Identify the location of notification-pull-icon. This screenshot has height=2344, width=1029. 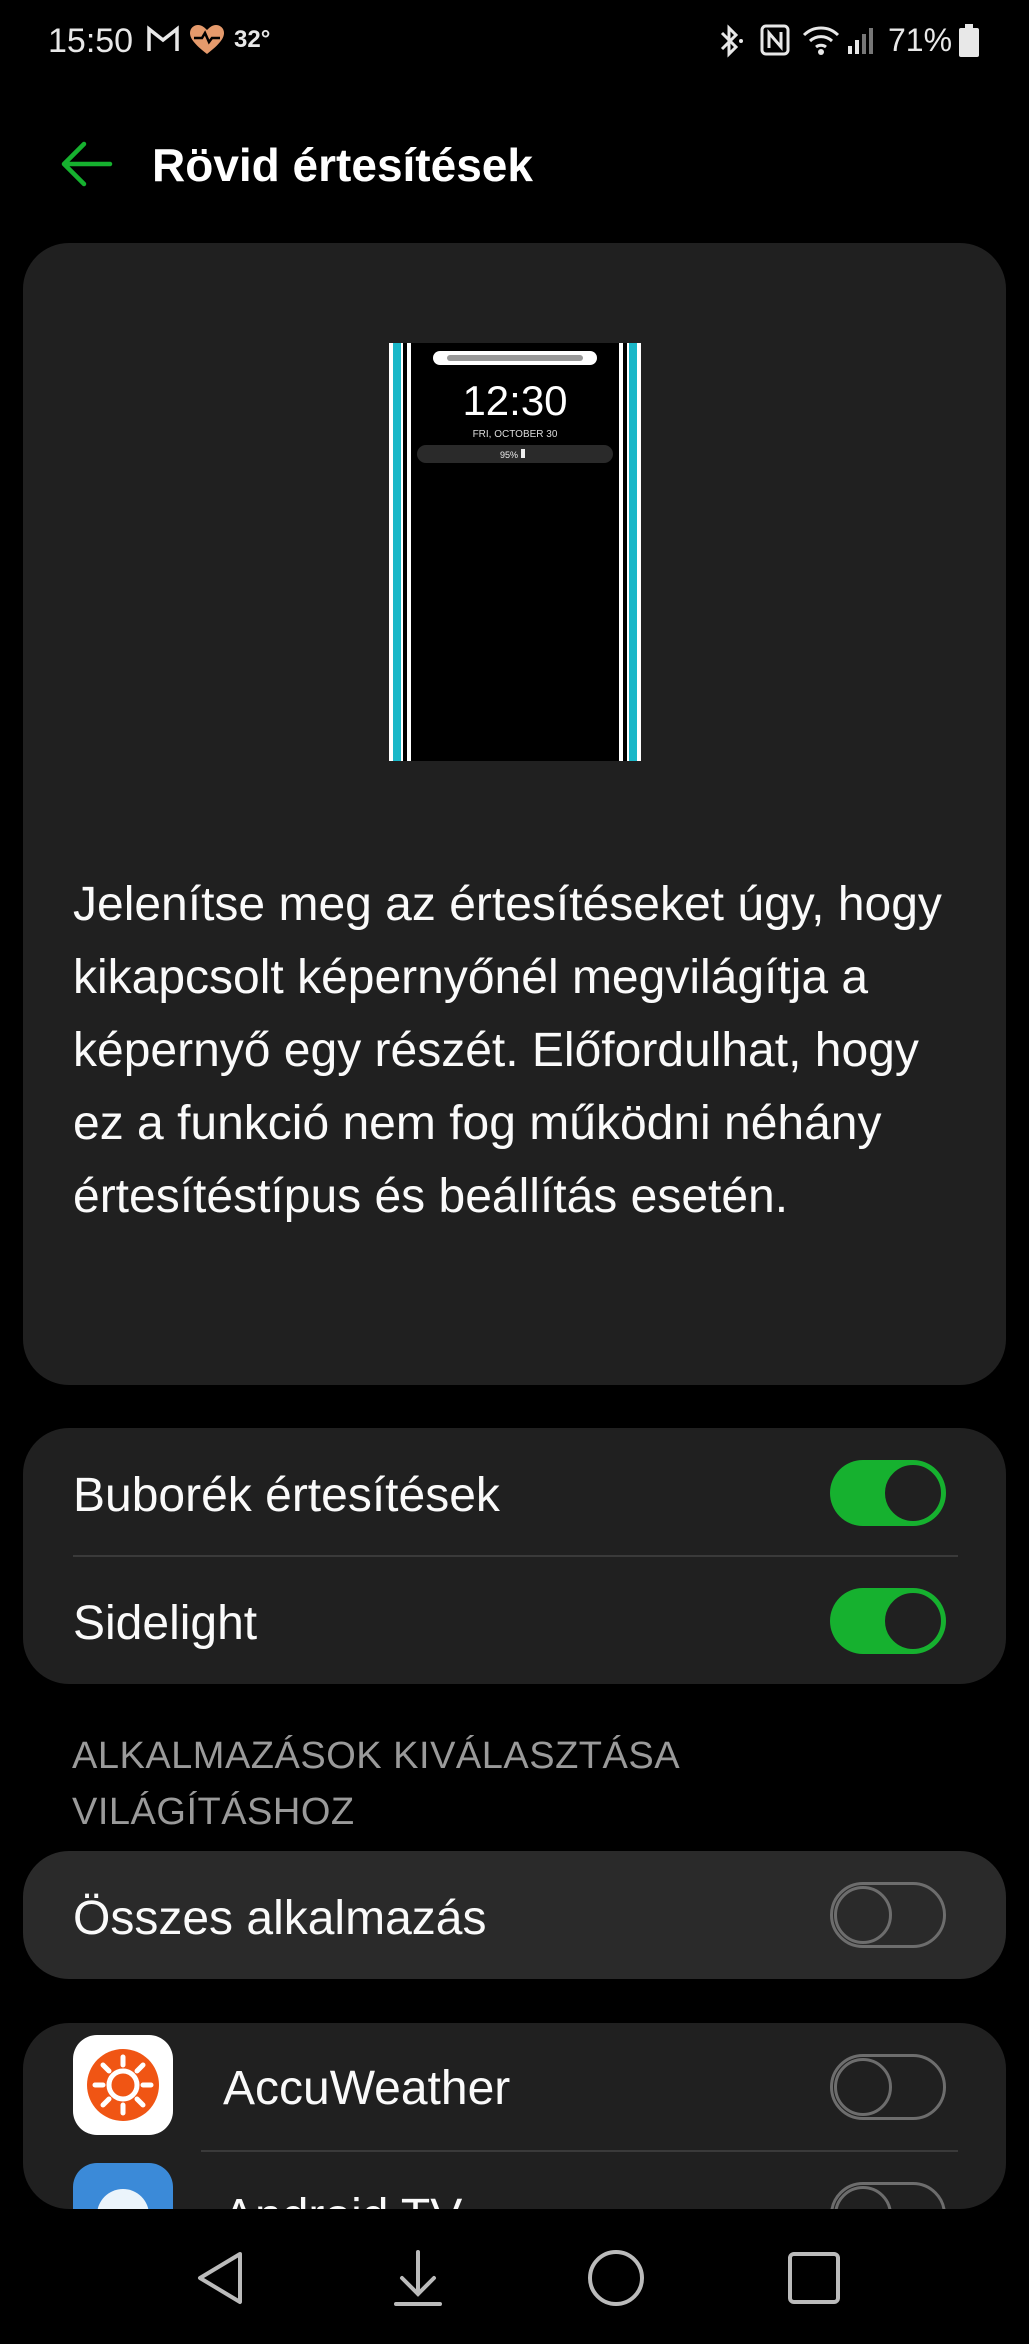
(418, 2278).